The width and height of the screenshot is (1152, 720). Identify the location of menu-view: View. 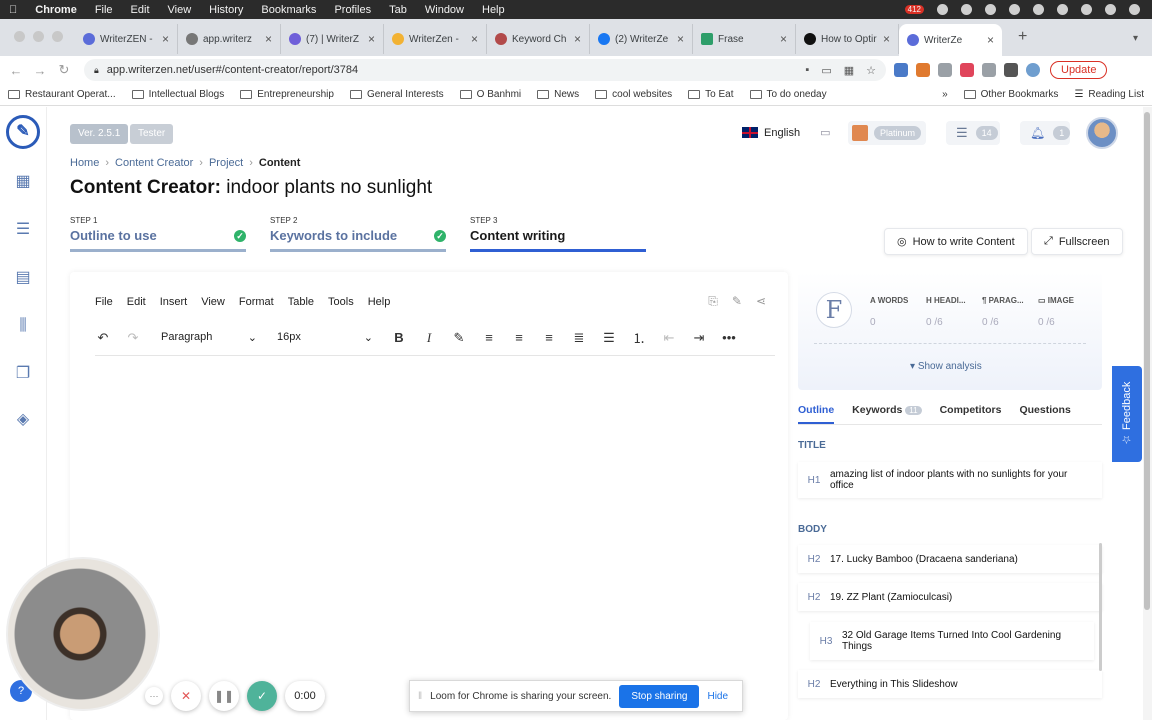
(180, 10).